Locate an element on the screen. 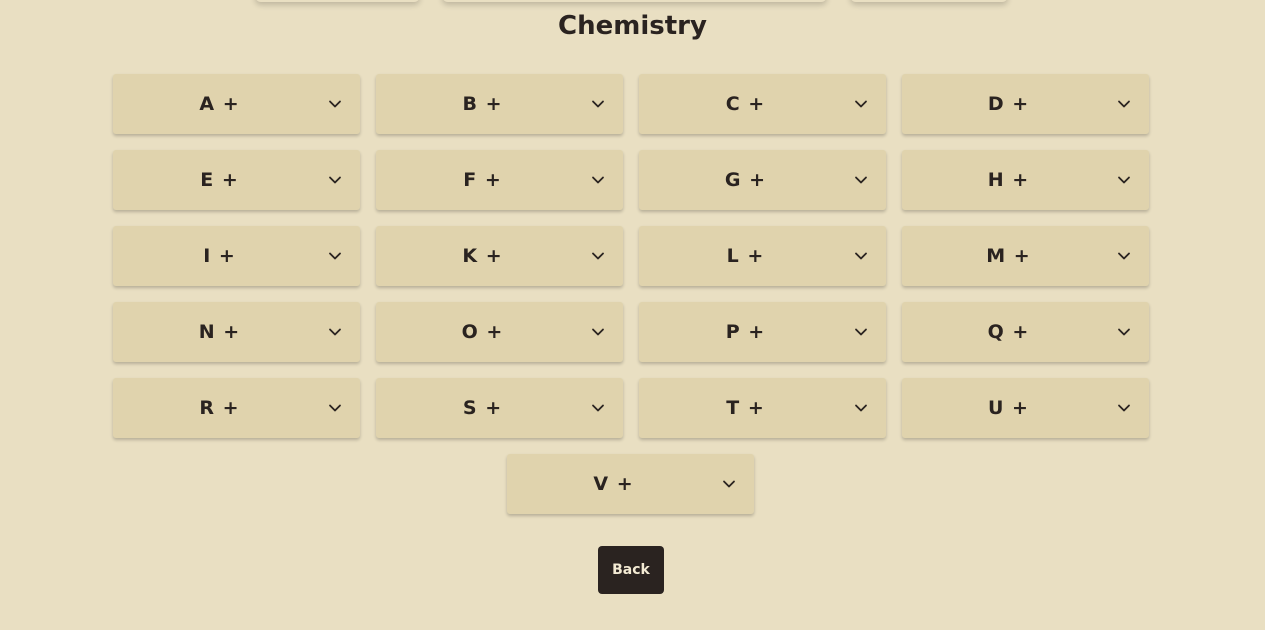  section-accordion-3: D + is located at coordinates (1025, 104).